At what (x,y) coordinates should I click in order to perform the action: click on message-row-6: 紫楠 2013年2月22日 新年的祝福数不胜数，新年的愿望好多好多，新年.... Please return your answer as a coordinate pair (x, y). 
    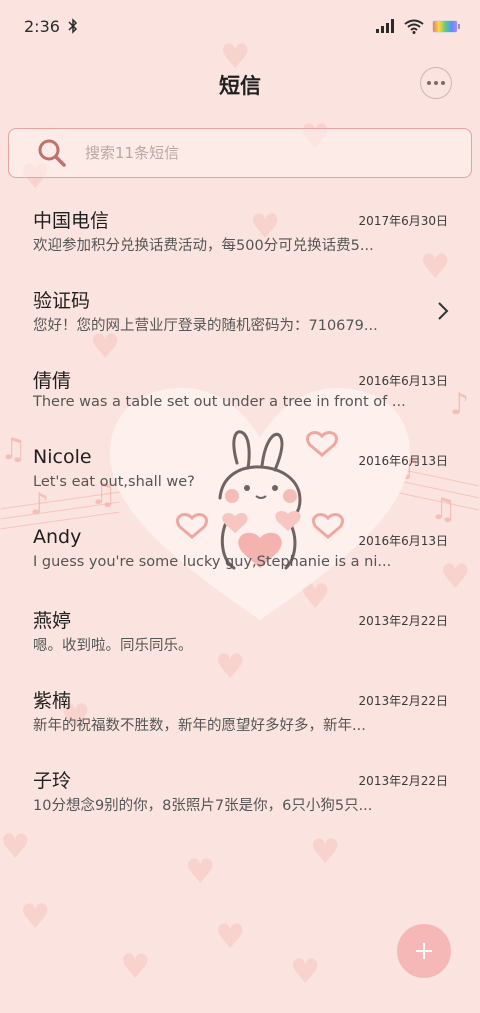
    Looking at the image, I should click on (240, 712).